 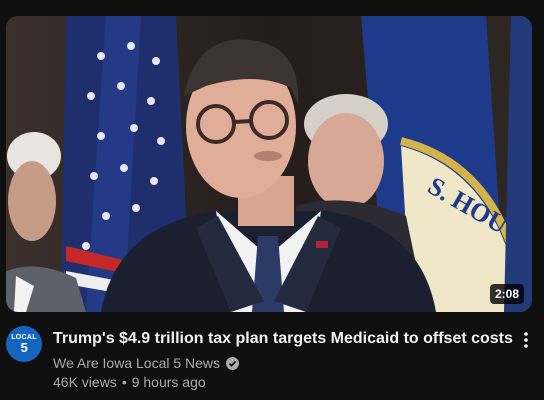 I want to click on video-duration: 2:08, so click(x=506, y=294).